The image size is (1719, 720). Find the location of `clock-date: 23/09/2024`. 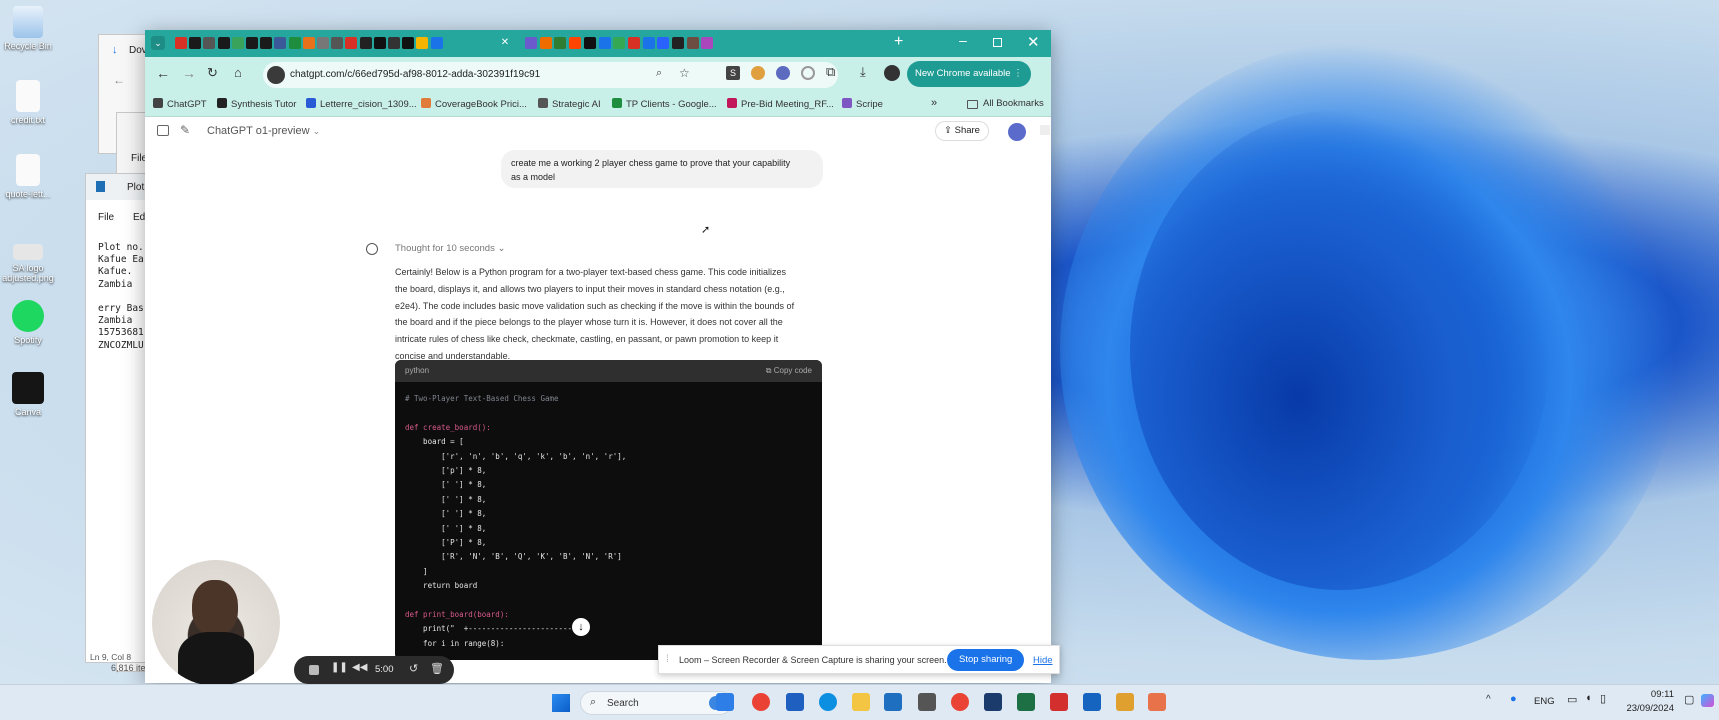

clock-date: 23/09/2024 is located at coordinates (1641, 708).